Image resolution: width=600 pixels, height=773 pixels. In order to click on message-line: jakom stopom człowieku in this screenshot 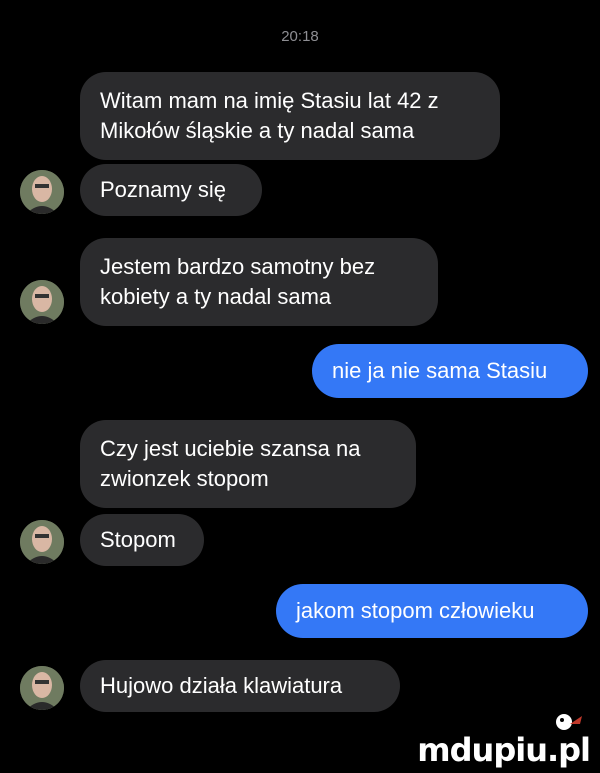, I will do `click(415, 610)`.